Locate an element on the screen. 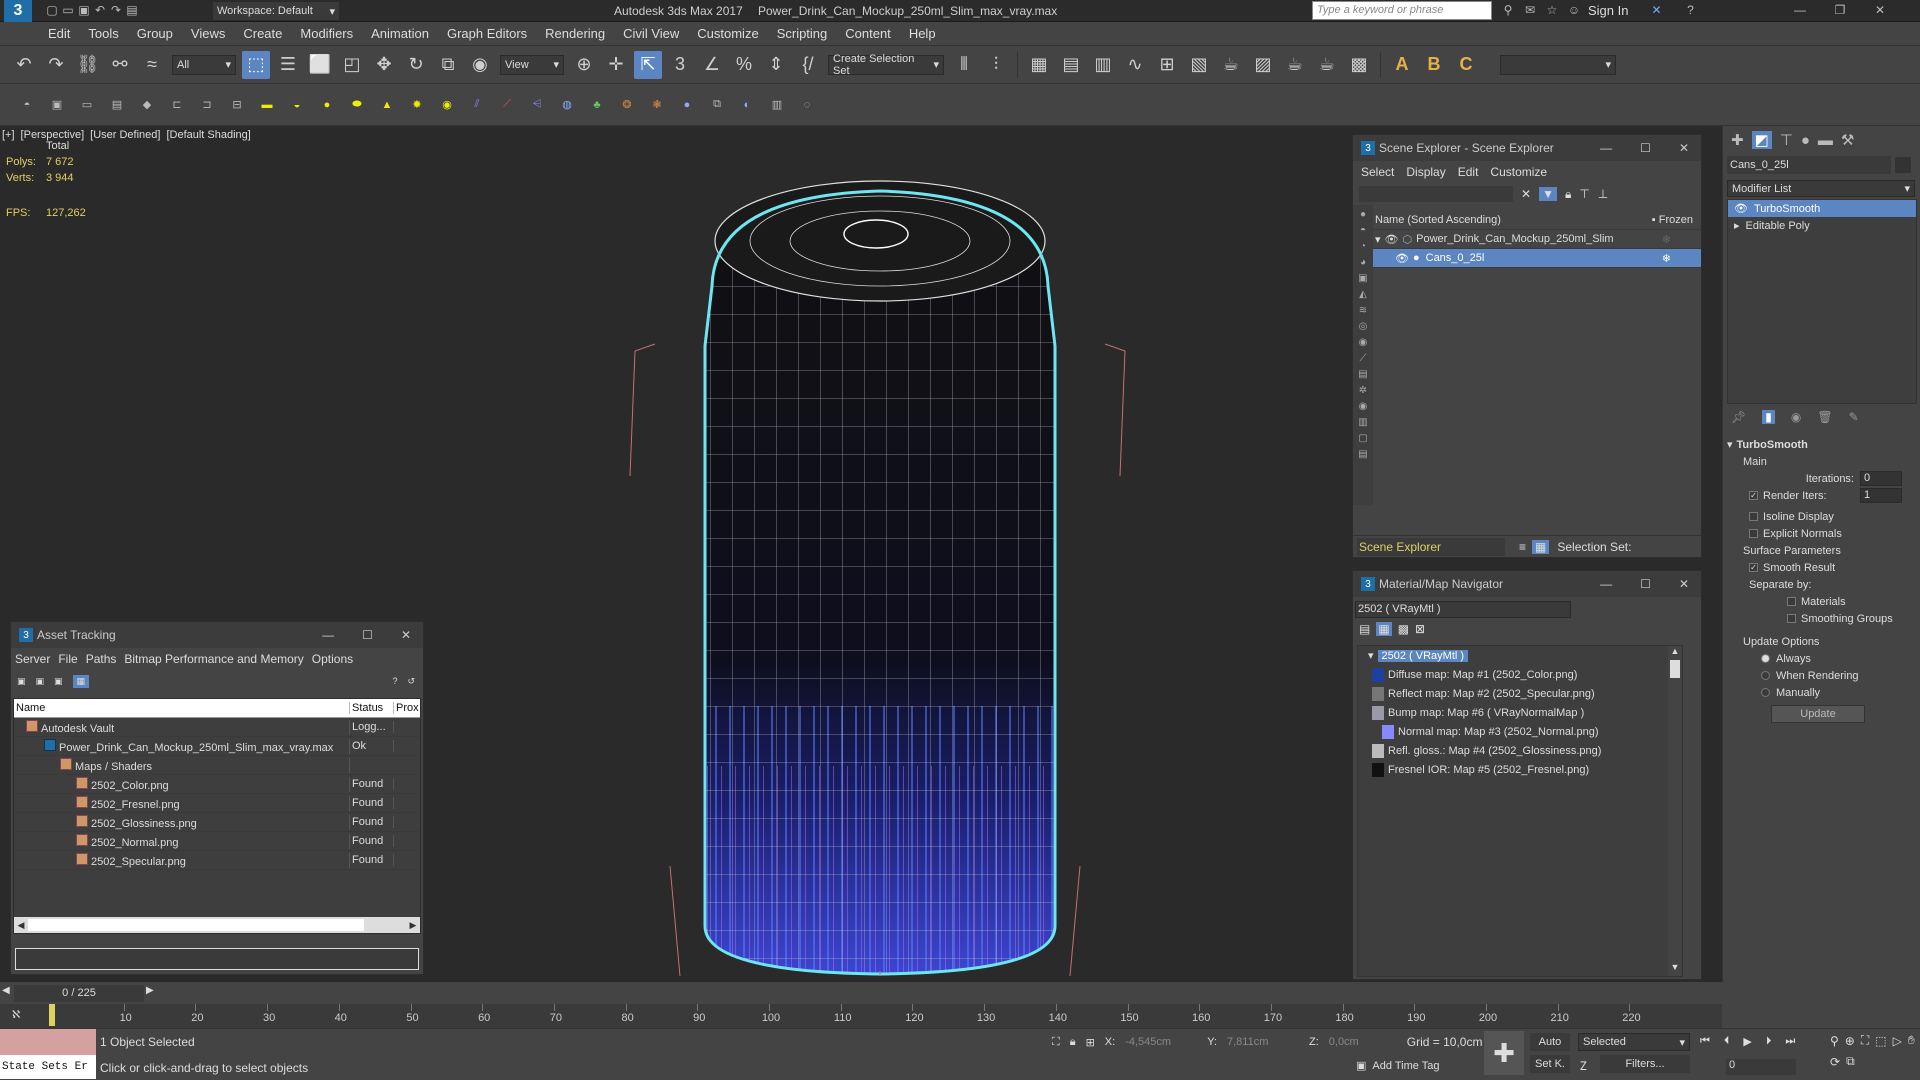 The image size is (1920, 1080). aerial-icon: ❃ is located at coordinates (657, 105).